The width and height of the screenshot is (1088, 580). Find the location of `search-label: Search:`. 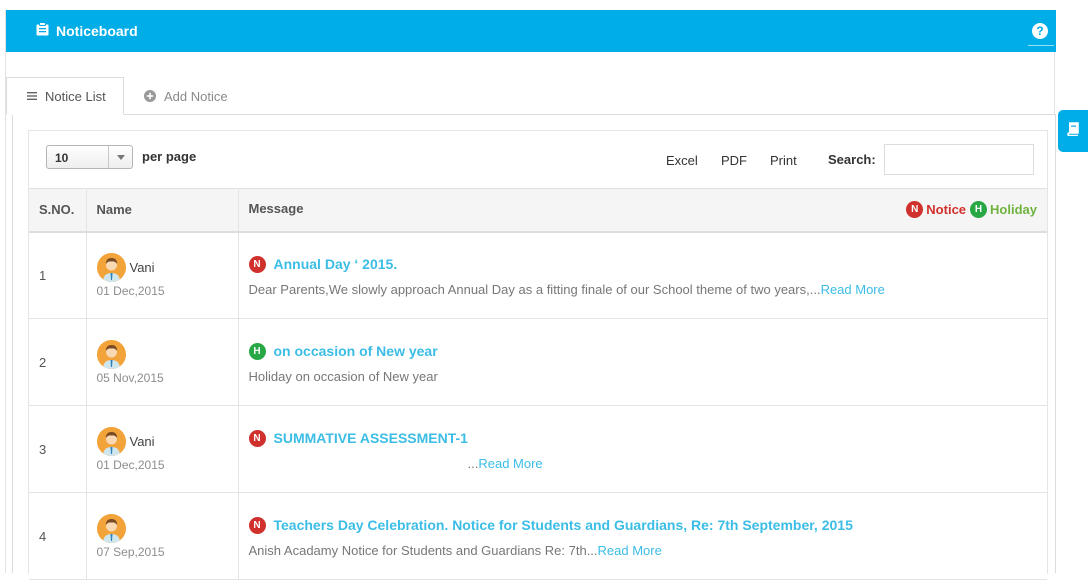

search-label: Search: is located at coordinates (852, 159).